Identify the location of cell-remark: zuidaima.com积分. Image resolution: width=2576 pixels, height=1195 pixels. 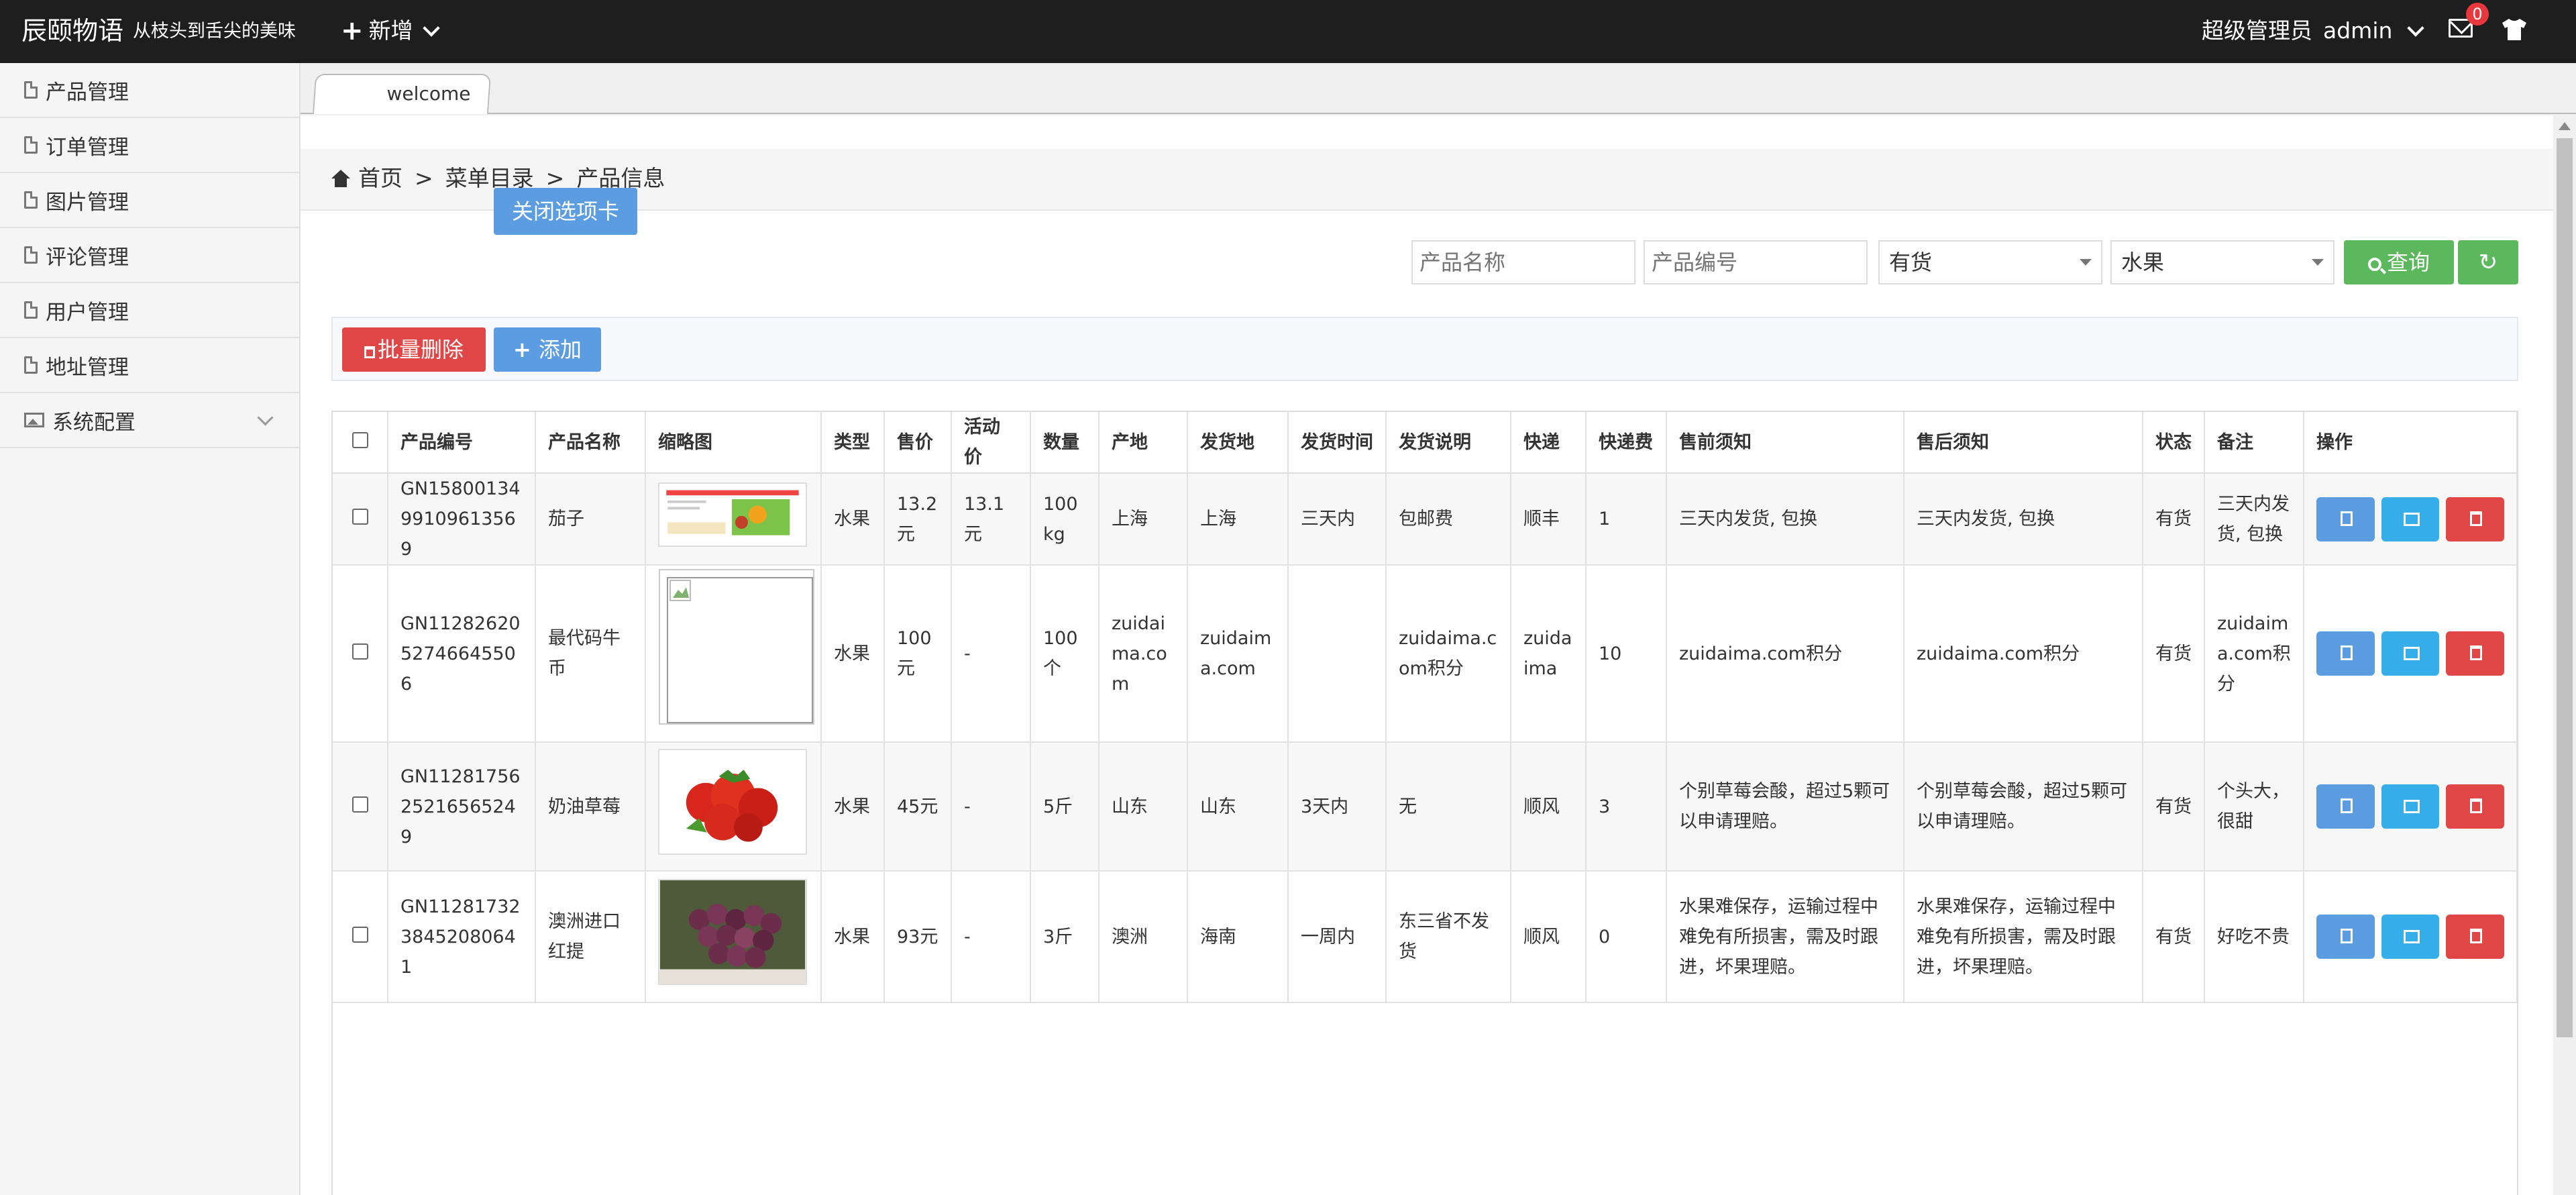
(2254, 653).